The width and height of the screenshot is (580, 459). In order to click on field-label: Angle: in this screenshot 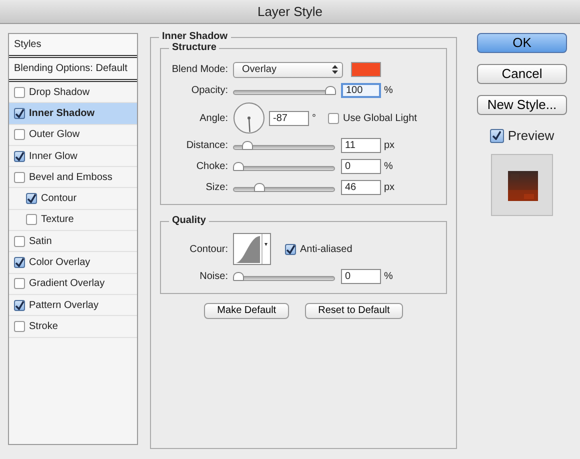, I will do `click(213, 119)`.